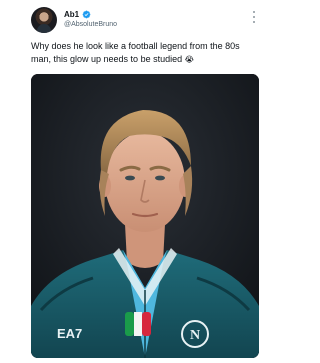 This screenshot has width=320, height=363. What do you see at coordinates (90, 24) in the screenshot?
I see `author-handle: @AbsoluteBruno` at bounding box center [90, 24].